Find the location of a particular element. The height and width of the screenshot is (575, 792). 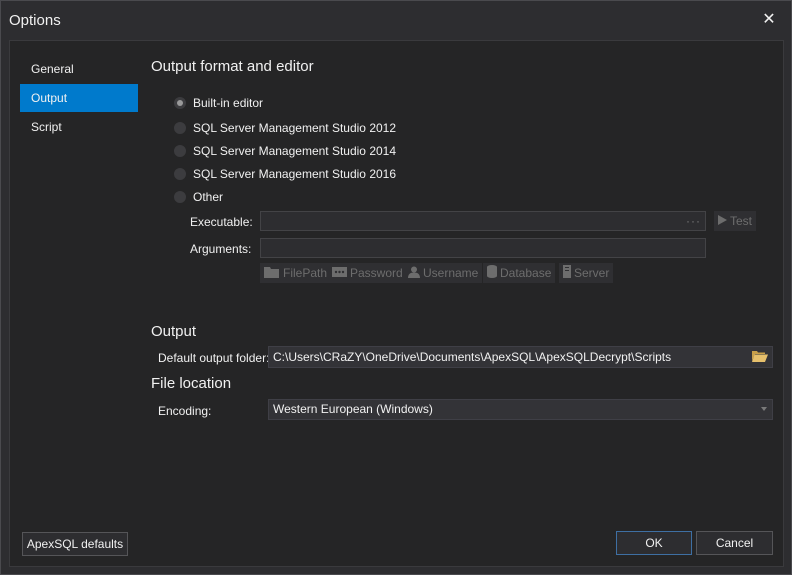

dialog-title: Options is located at coordinates (35, 20).